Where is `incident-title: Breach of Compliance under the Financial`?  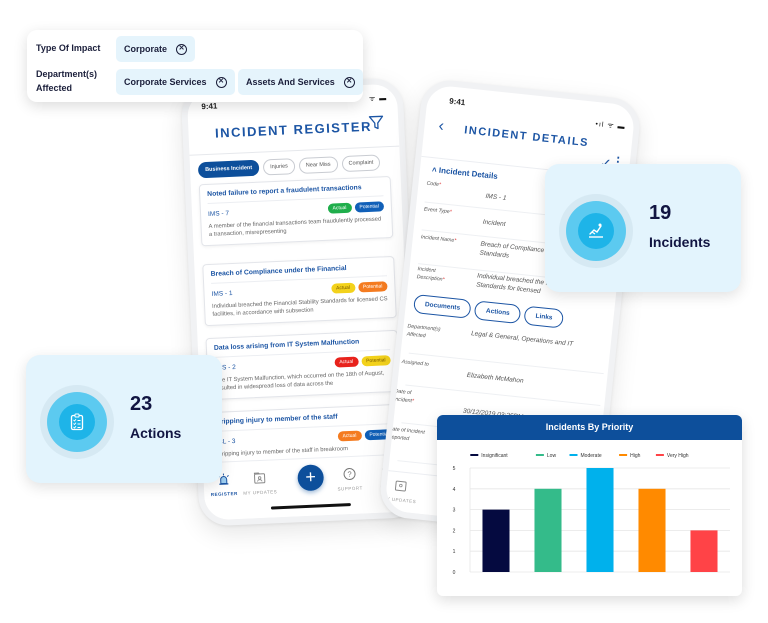 incident-title: Breach of Compliance under the Financial is located at coordinates (298, 273).